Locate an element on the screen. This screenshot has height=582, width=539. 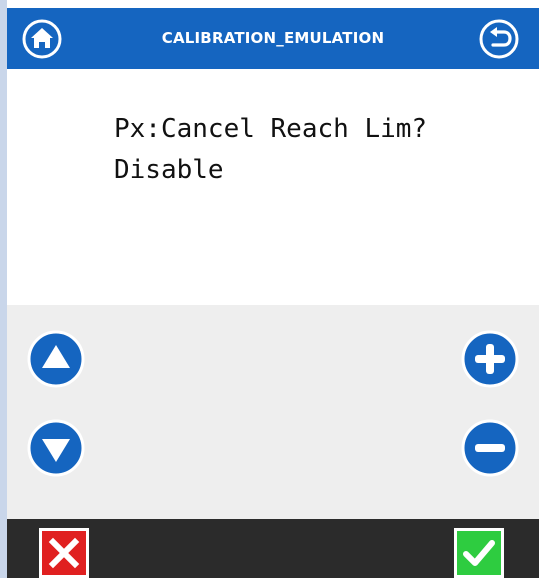
cancel-button is located at coordinates (64, 553).